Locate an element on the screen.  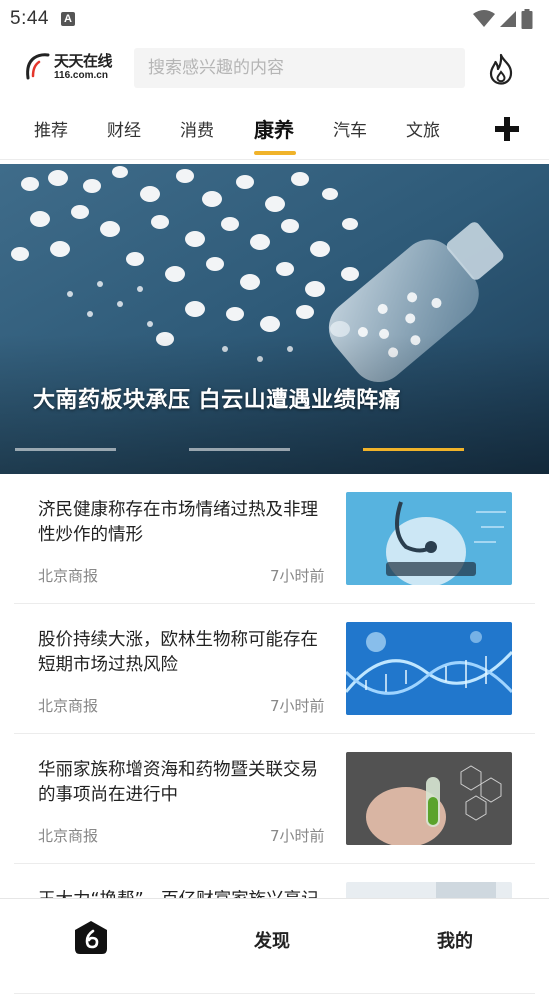
hot-button is located at coordinates (501, 69).